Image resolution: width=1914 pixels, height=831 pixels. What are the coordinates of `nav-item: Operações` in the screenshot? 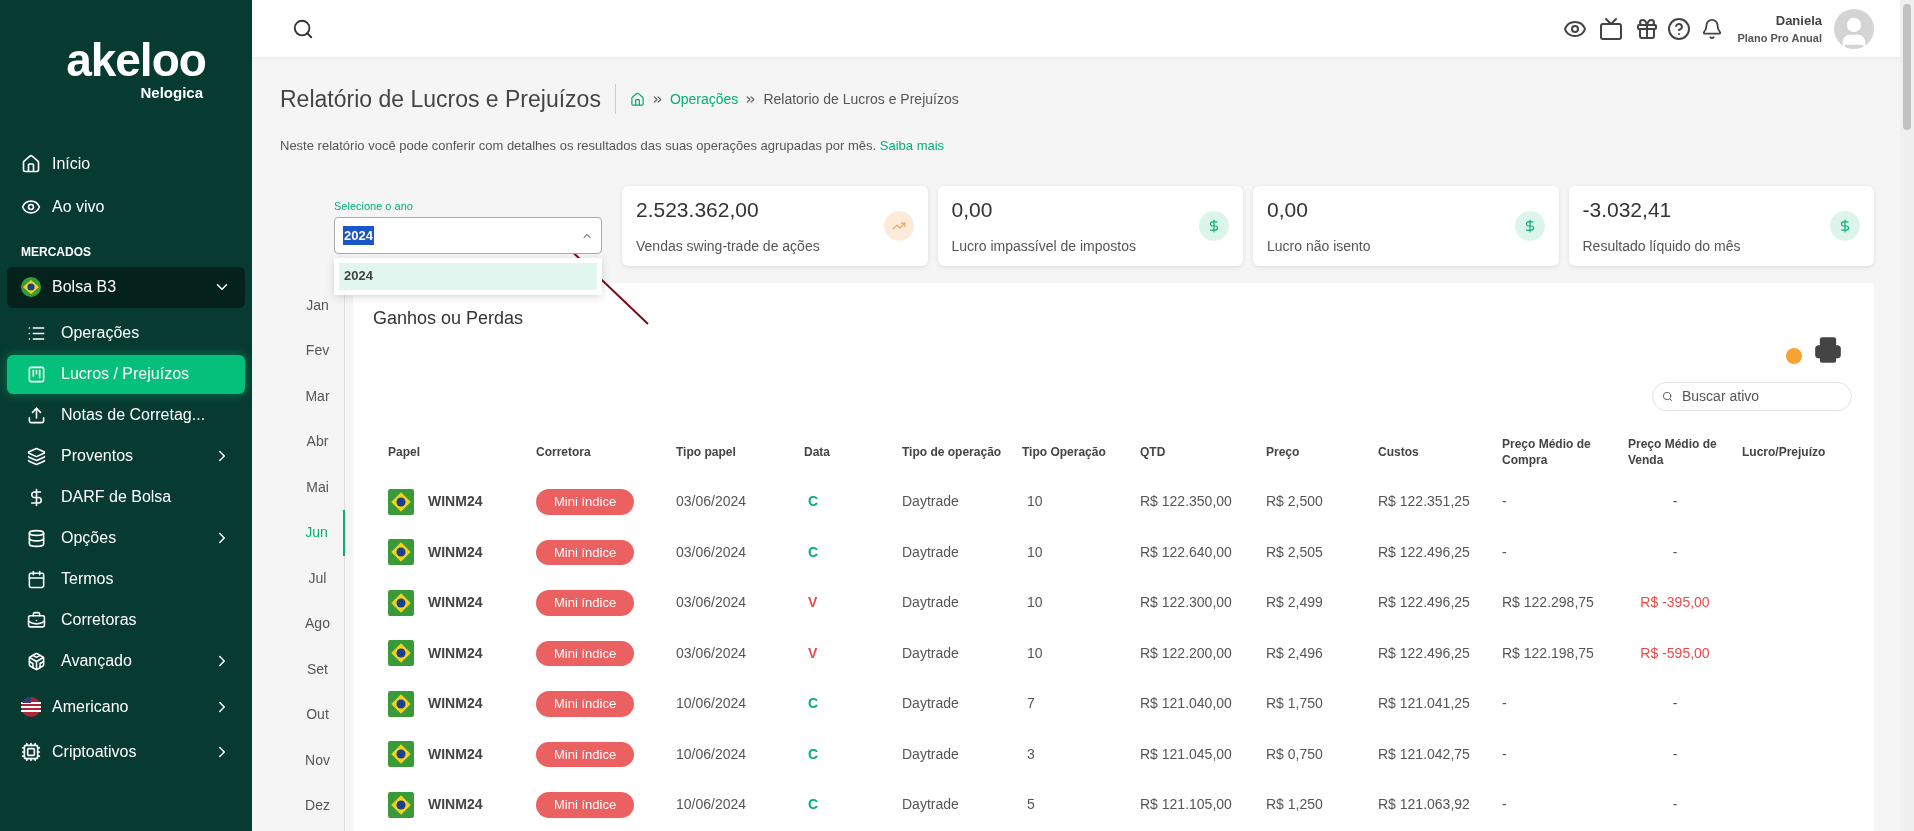 It's located at (126, 333).